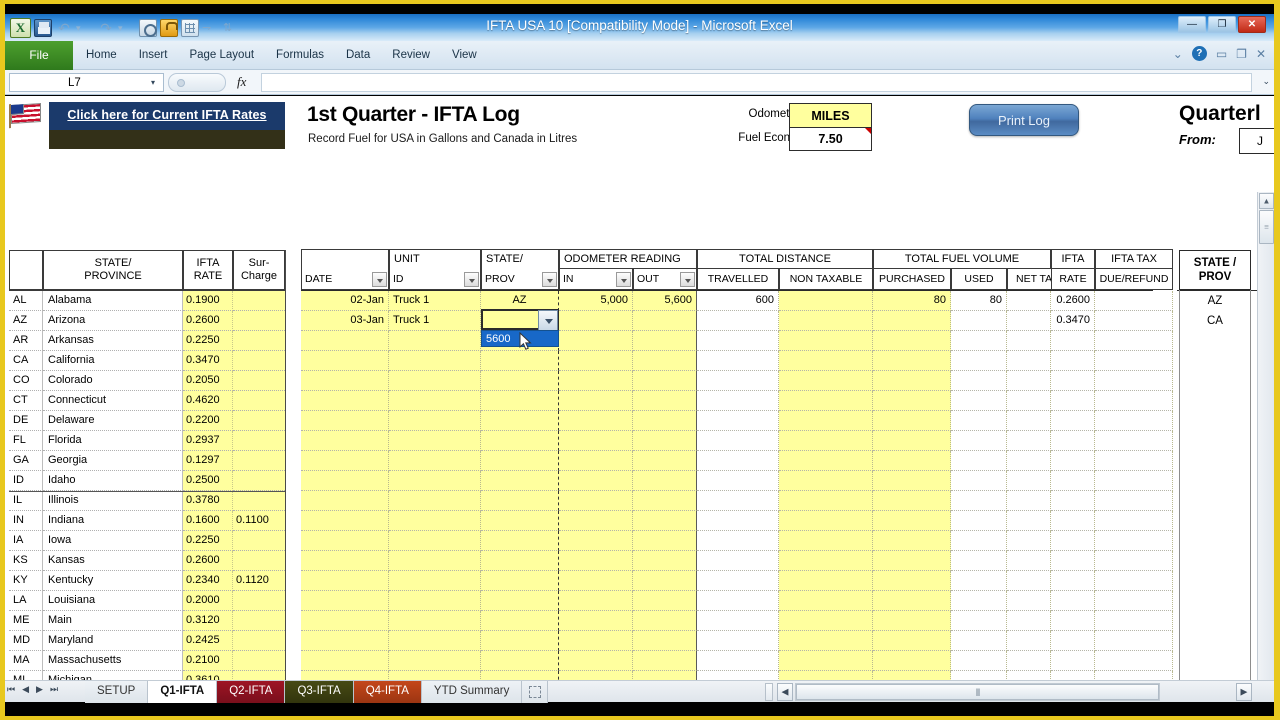 The height and width of the screenshot is (720, 1280). What do you see at coordinates (435, 641) in the screenshot?
I see `log-cell-unit` at bounding box center [435, 641].